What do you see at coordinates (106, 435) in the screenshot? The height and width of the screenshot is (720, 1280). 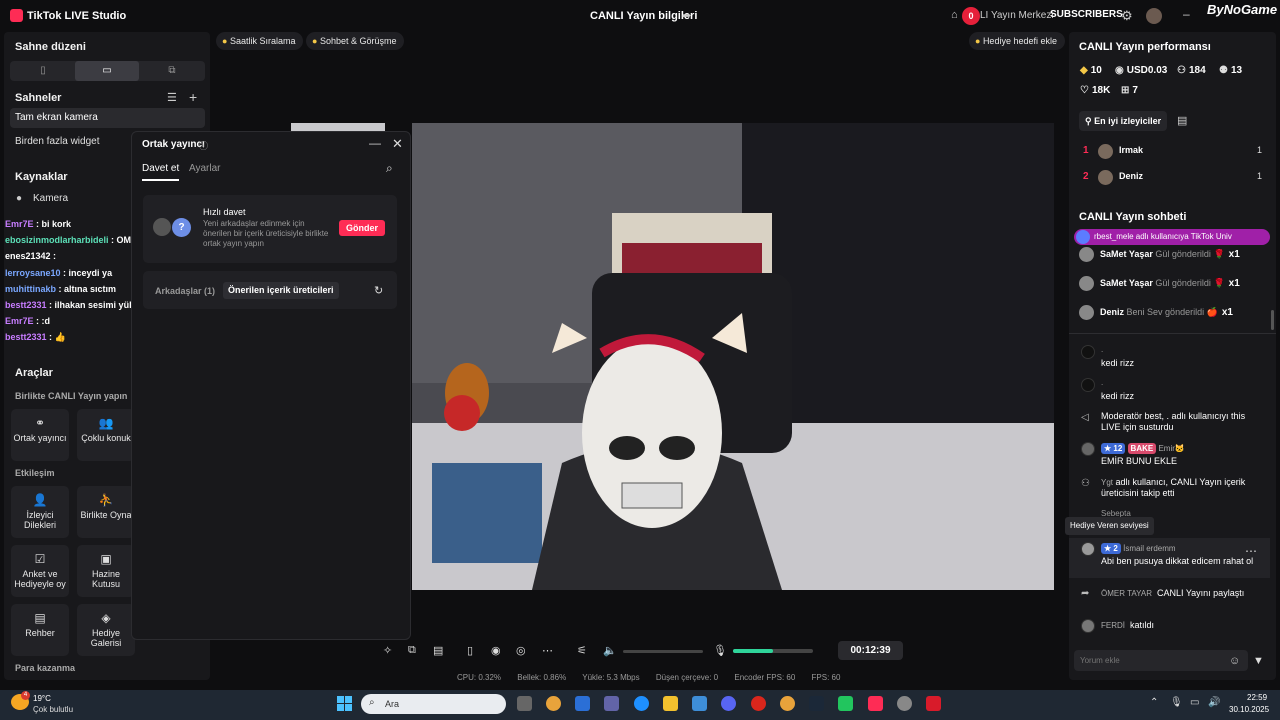 I see `tool-button: 👥 Çoklu konuk` at bounding box center [106, 435].